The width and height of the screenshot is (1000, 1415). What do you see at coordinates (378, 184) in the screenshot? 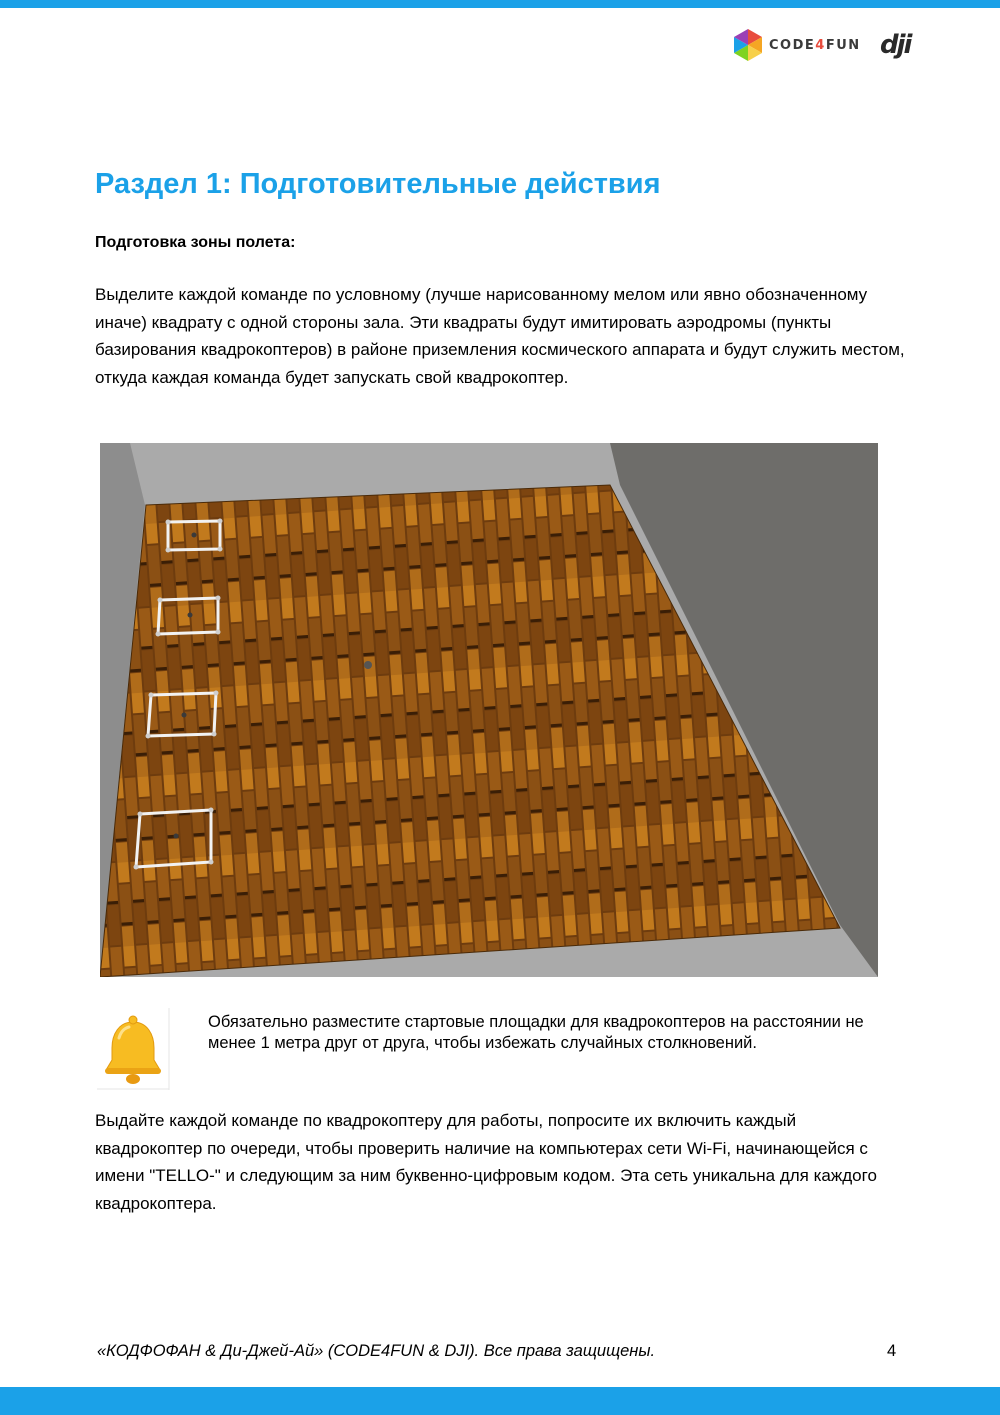
I see `section-title: Раздел 1: Подготовительные действия` at bounding box center [378, 184].